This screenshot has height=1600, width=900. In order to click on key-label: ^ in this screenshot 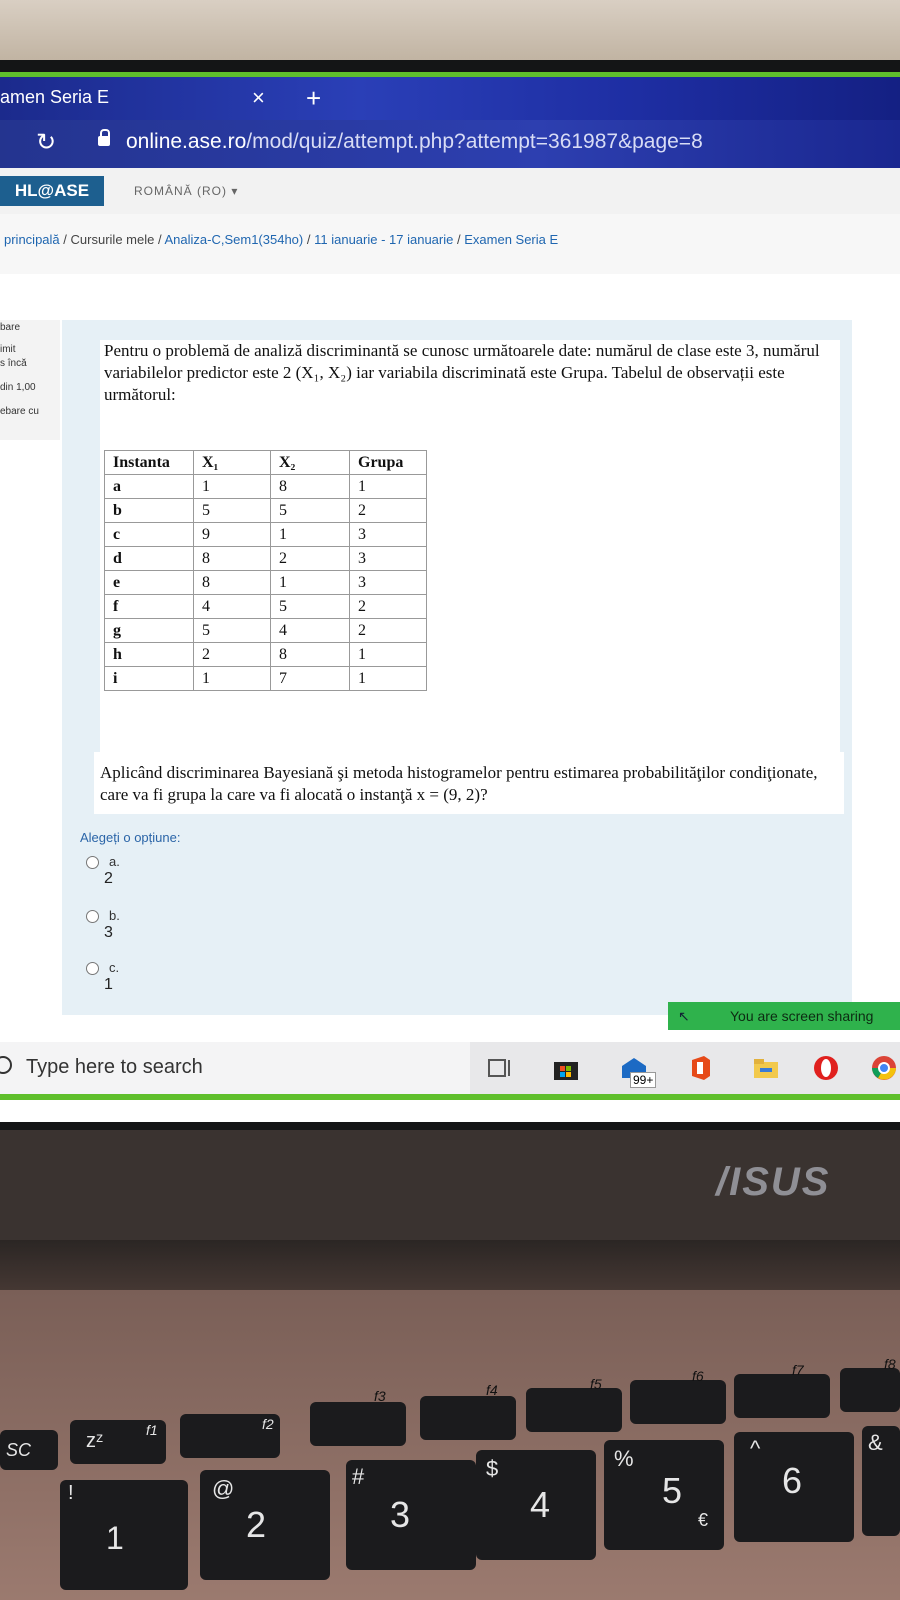, I will do `click(755, 1448)`.